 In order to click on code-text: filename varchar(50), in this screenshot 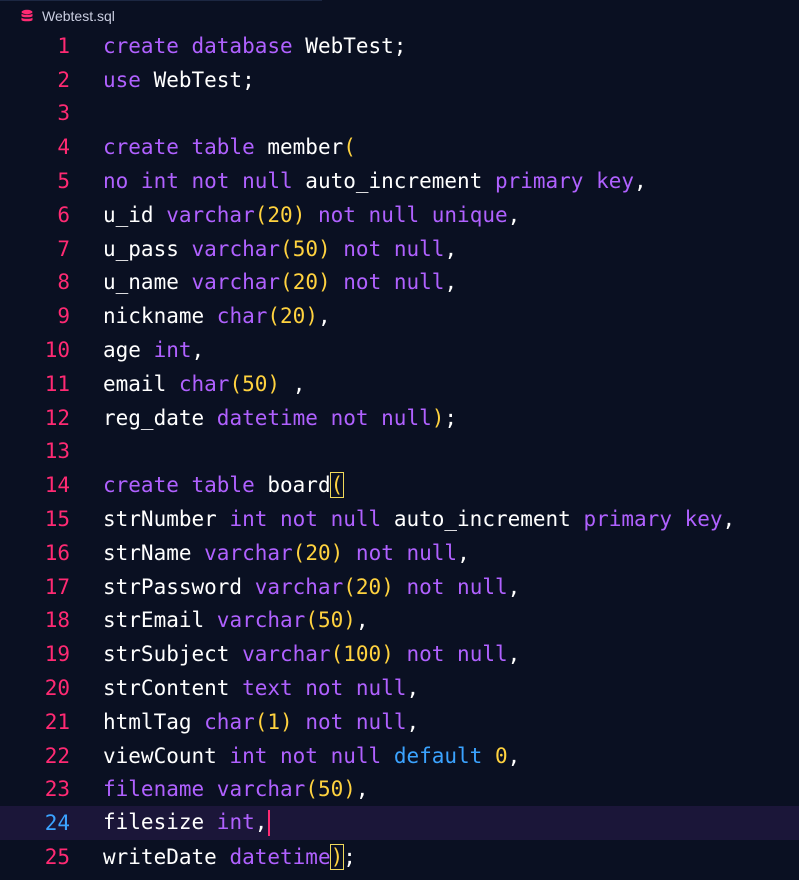, I will do `click(236, 789)`.